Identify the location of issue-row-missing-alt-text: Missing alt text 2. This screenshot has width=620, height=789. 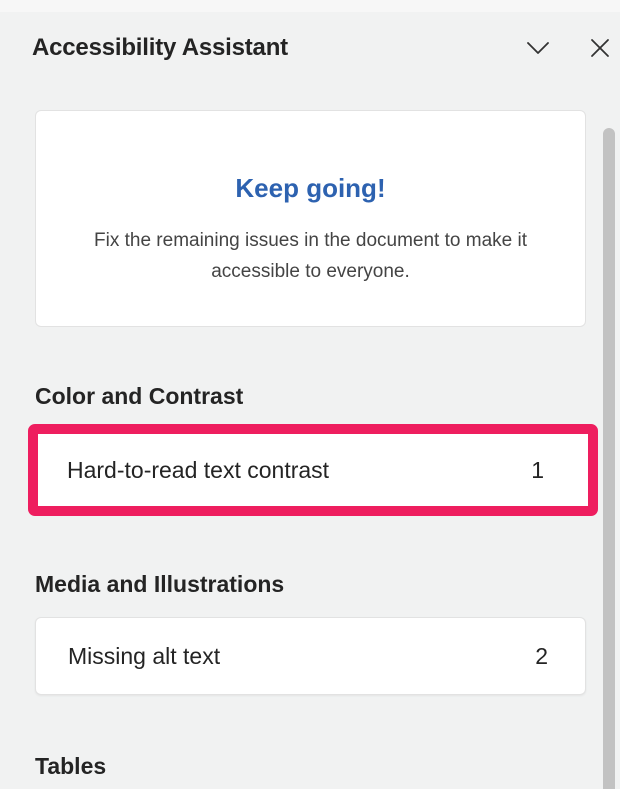
(310, 656).